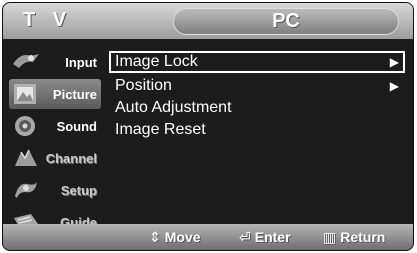 The height and width of the screenshot is (253, 417). I want to click on menu-item-label: Position, so click(143, 85).